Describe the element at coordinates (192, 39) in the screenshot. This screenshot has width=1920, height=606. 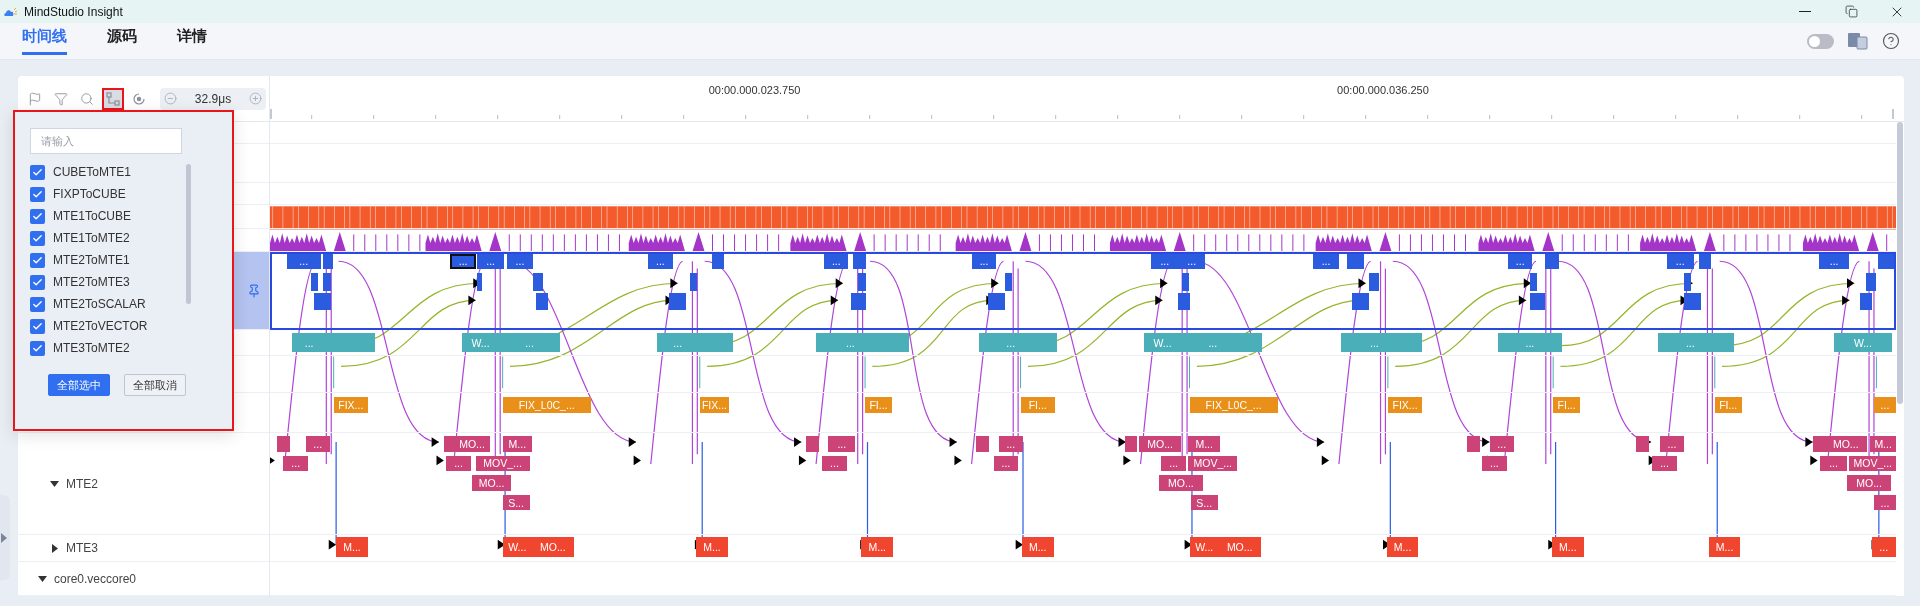
I see `tab: 详情` at that location.